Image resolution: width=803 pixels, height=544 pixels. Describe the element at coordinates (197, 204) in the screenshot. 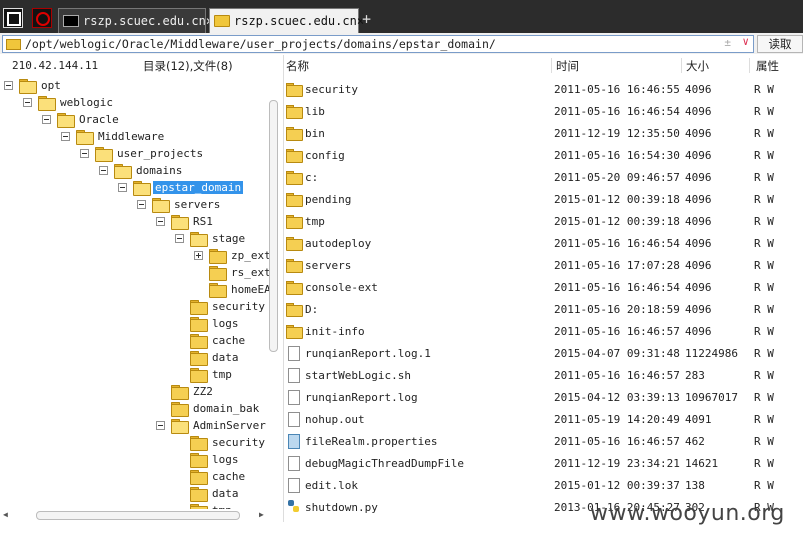

I see `tree-node-label: servers` at that location.